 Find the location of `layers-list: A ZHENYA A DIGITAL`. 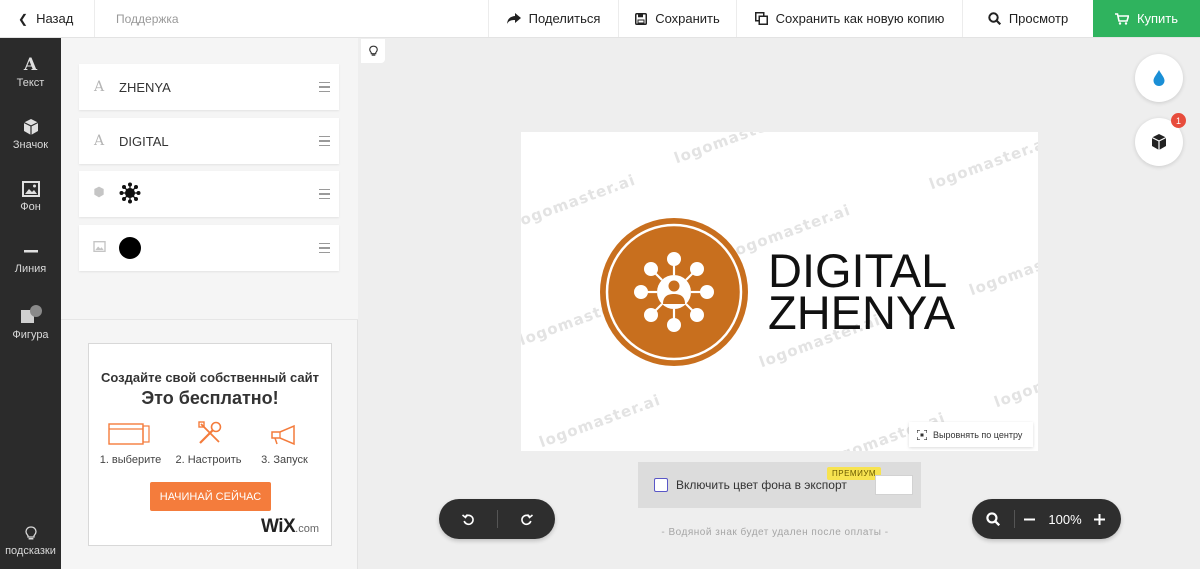

layers-list: A ZHENYA A DIGITAL is located at coordinates (209, 179).